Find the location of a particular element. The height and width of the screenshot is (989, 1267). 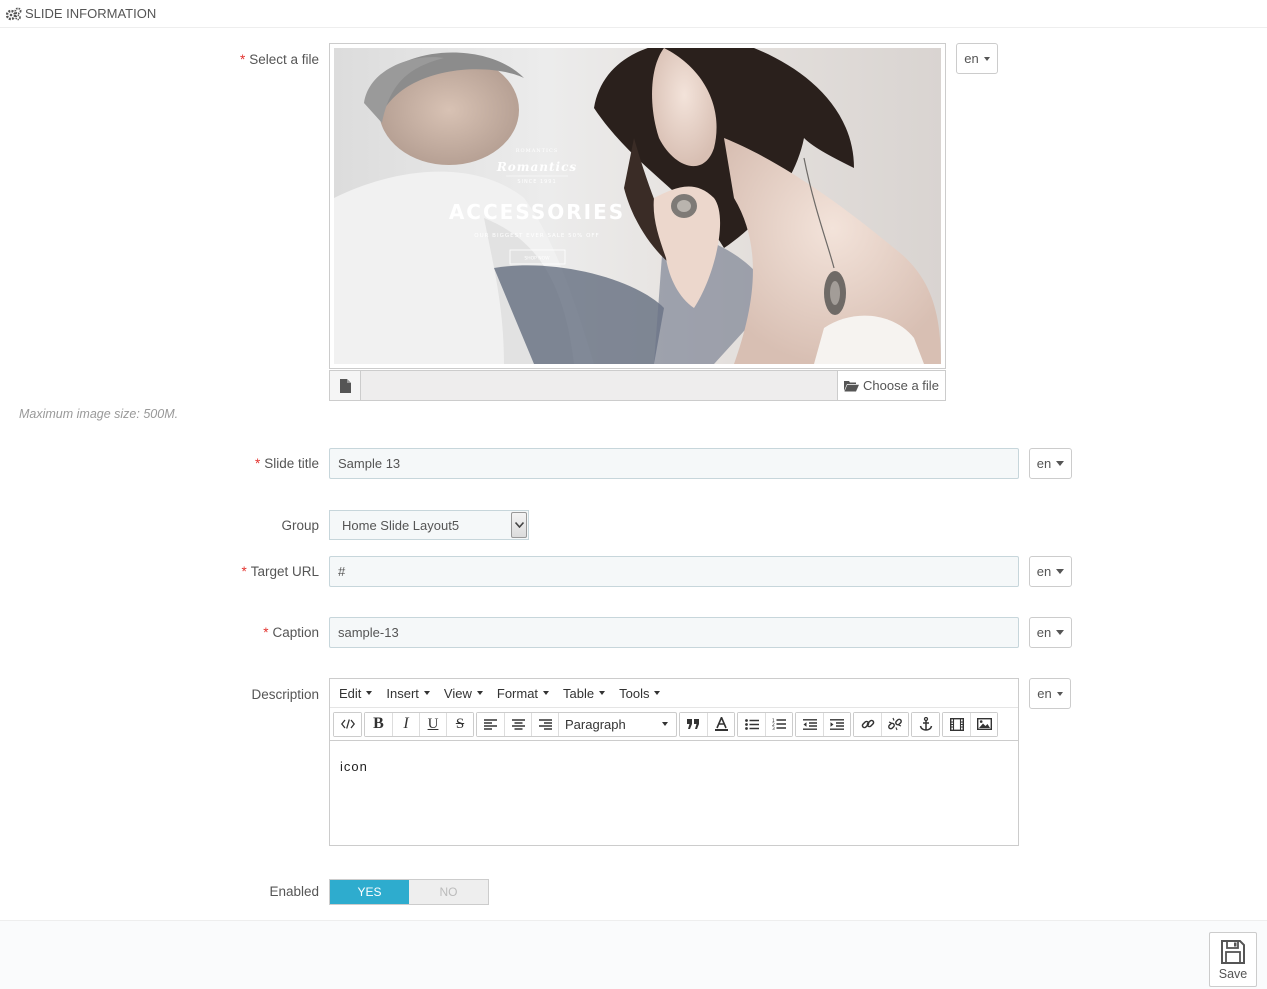

save-button: Save is located at coordinates (1233, 959).